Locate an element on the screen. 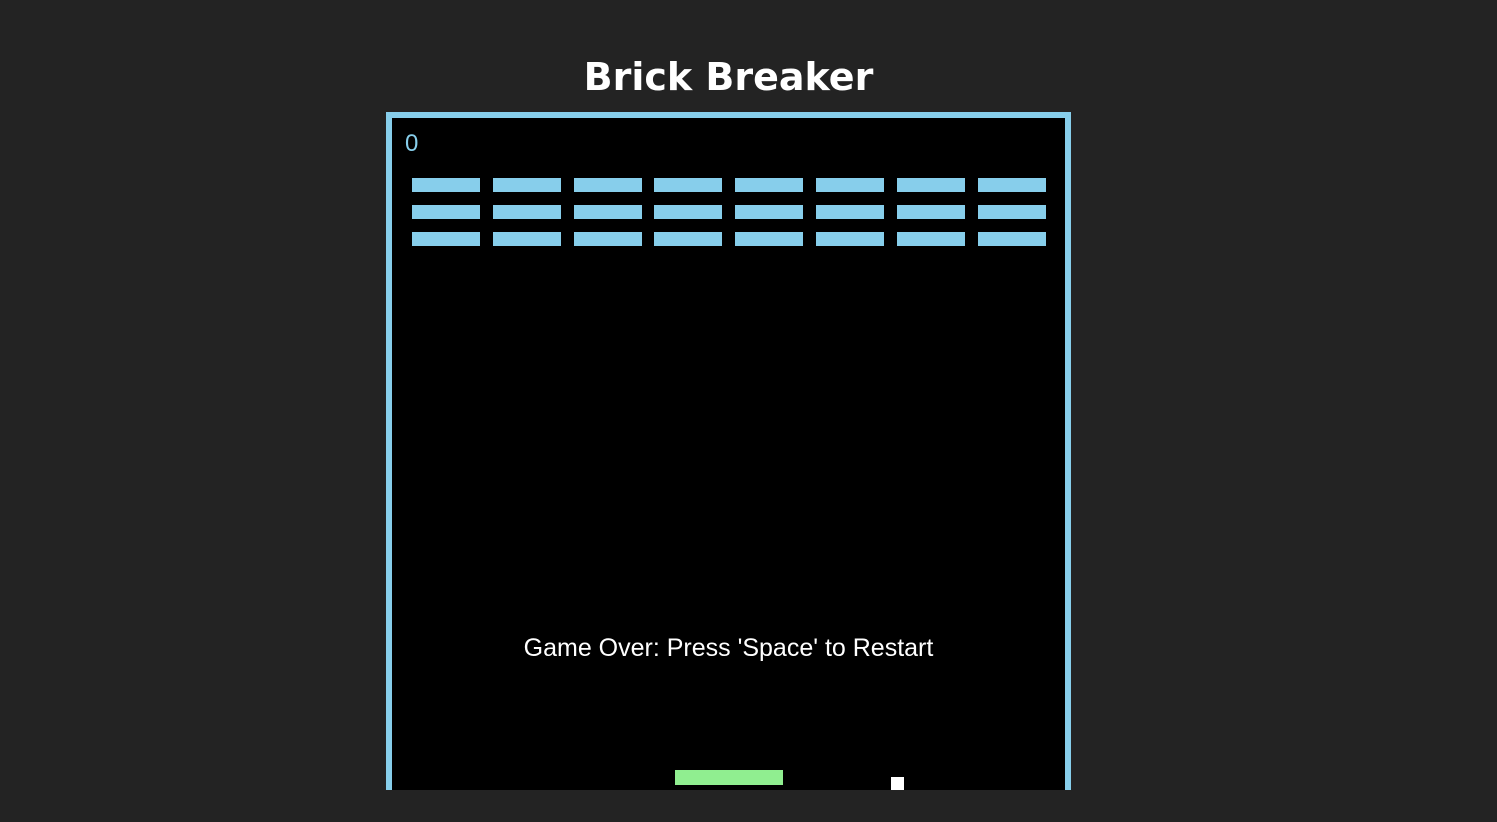 The height and width of the screenshot is (822, 1497). ball is located at coordinates (897, 783).